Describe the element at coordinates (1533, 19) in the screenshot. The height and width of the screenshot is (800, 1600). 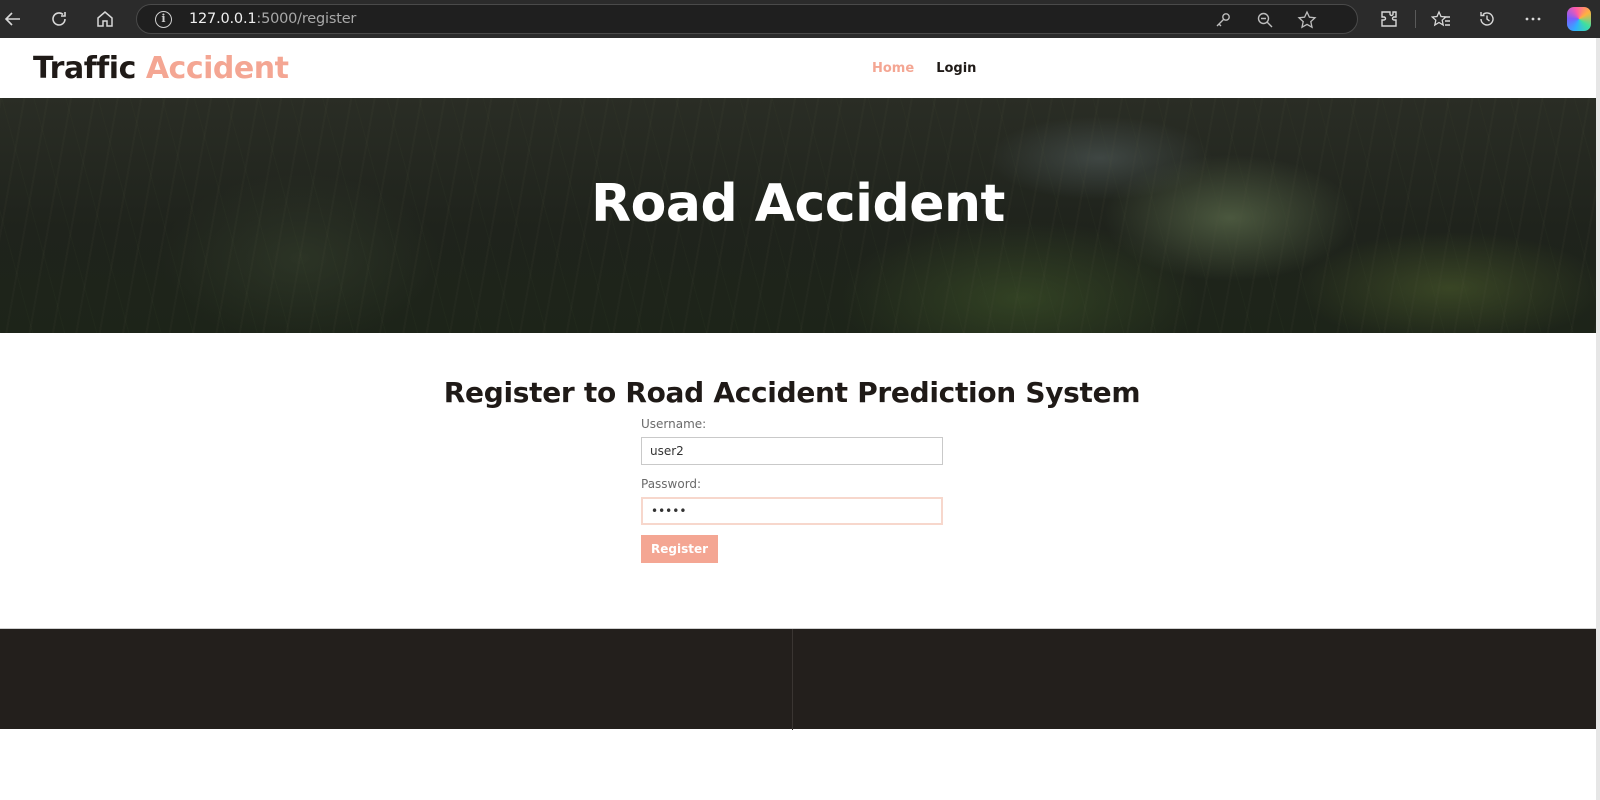
I see `more-menu-icon` at that location.